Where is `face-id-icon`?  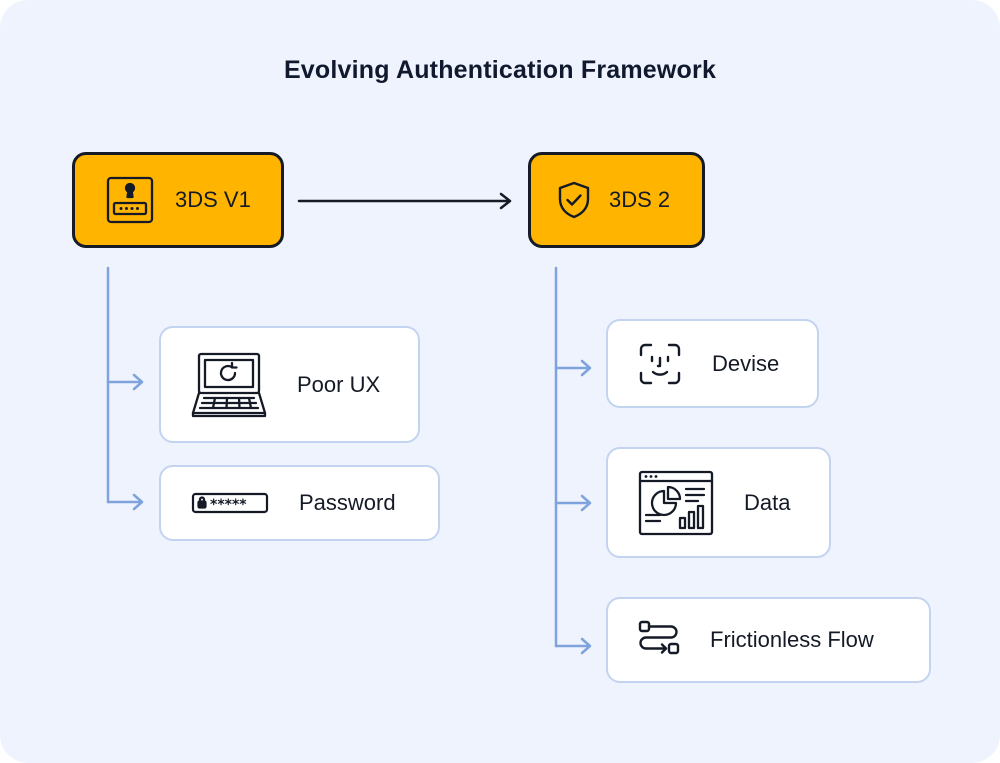 face-id-icon is located at coordinates (660, 364).